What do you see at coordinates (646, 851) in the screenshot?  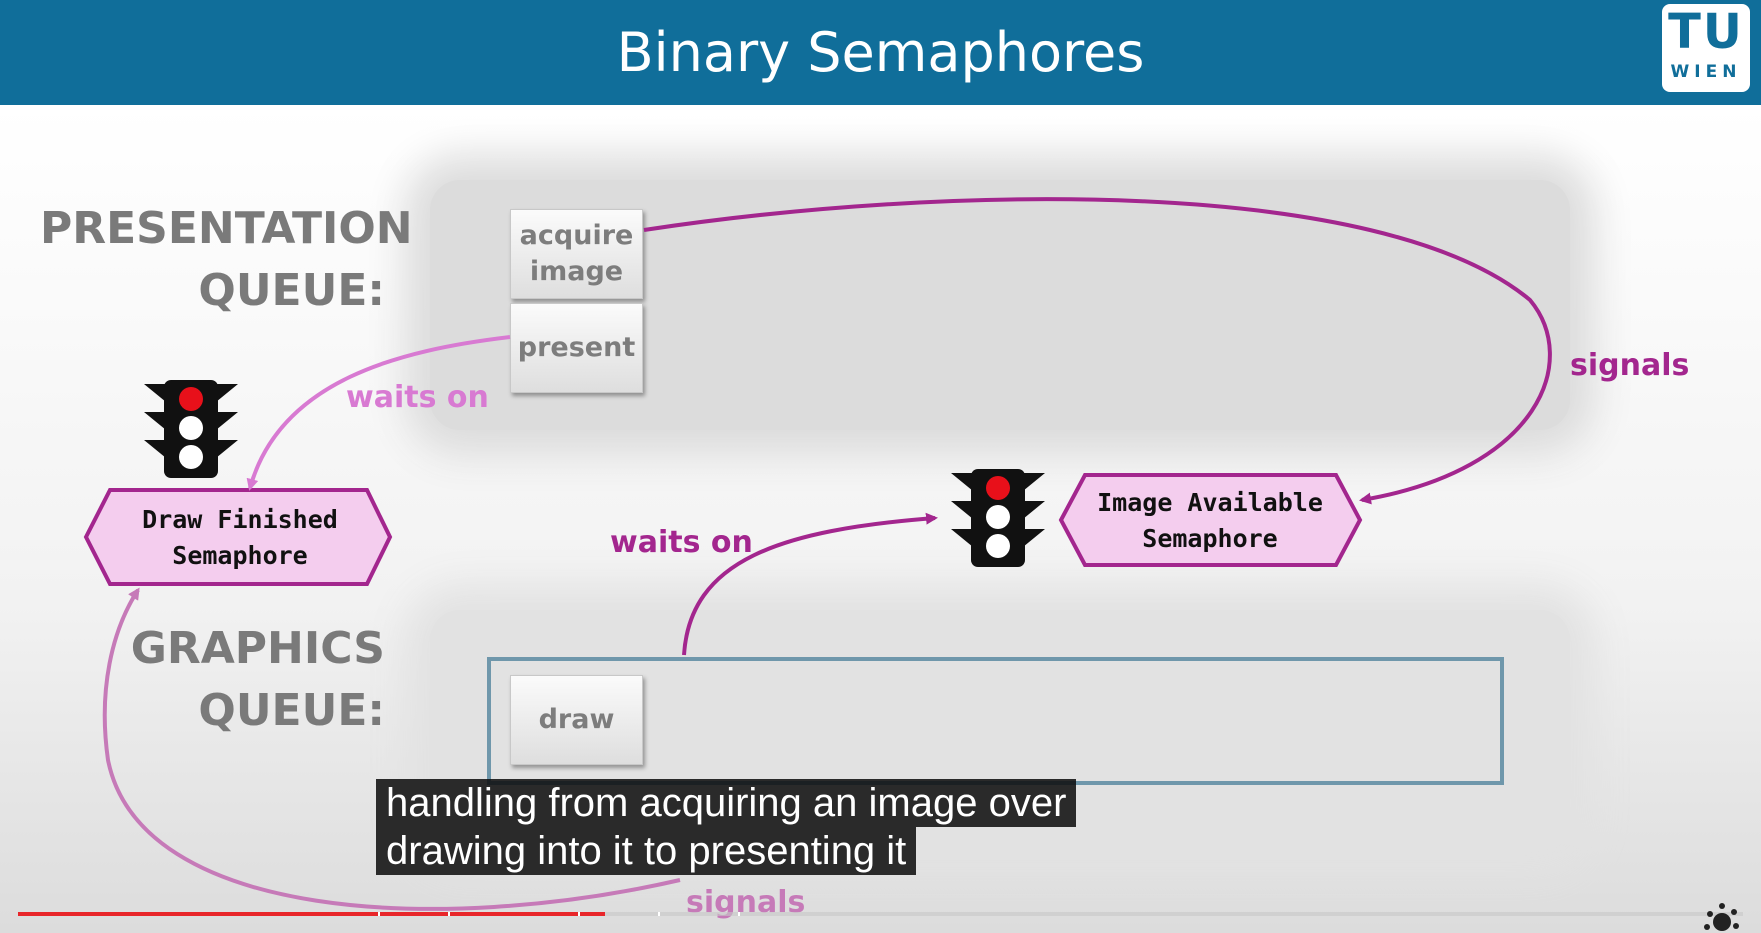 I see `subtitle-line-2: drawing into it to presenting it` at bounding box center [646, 851].